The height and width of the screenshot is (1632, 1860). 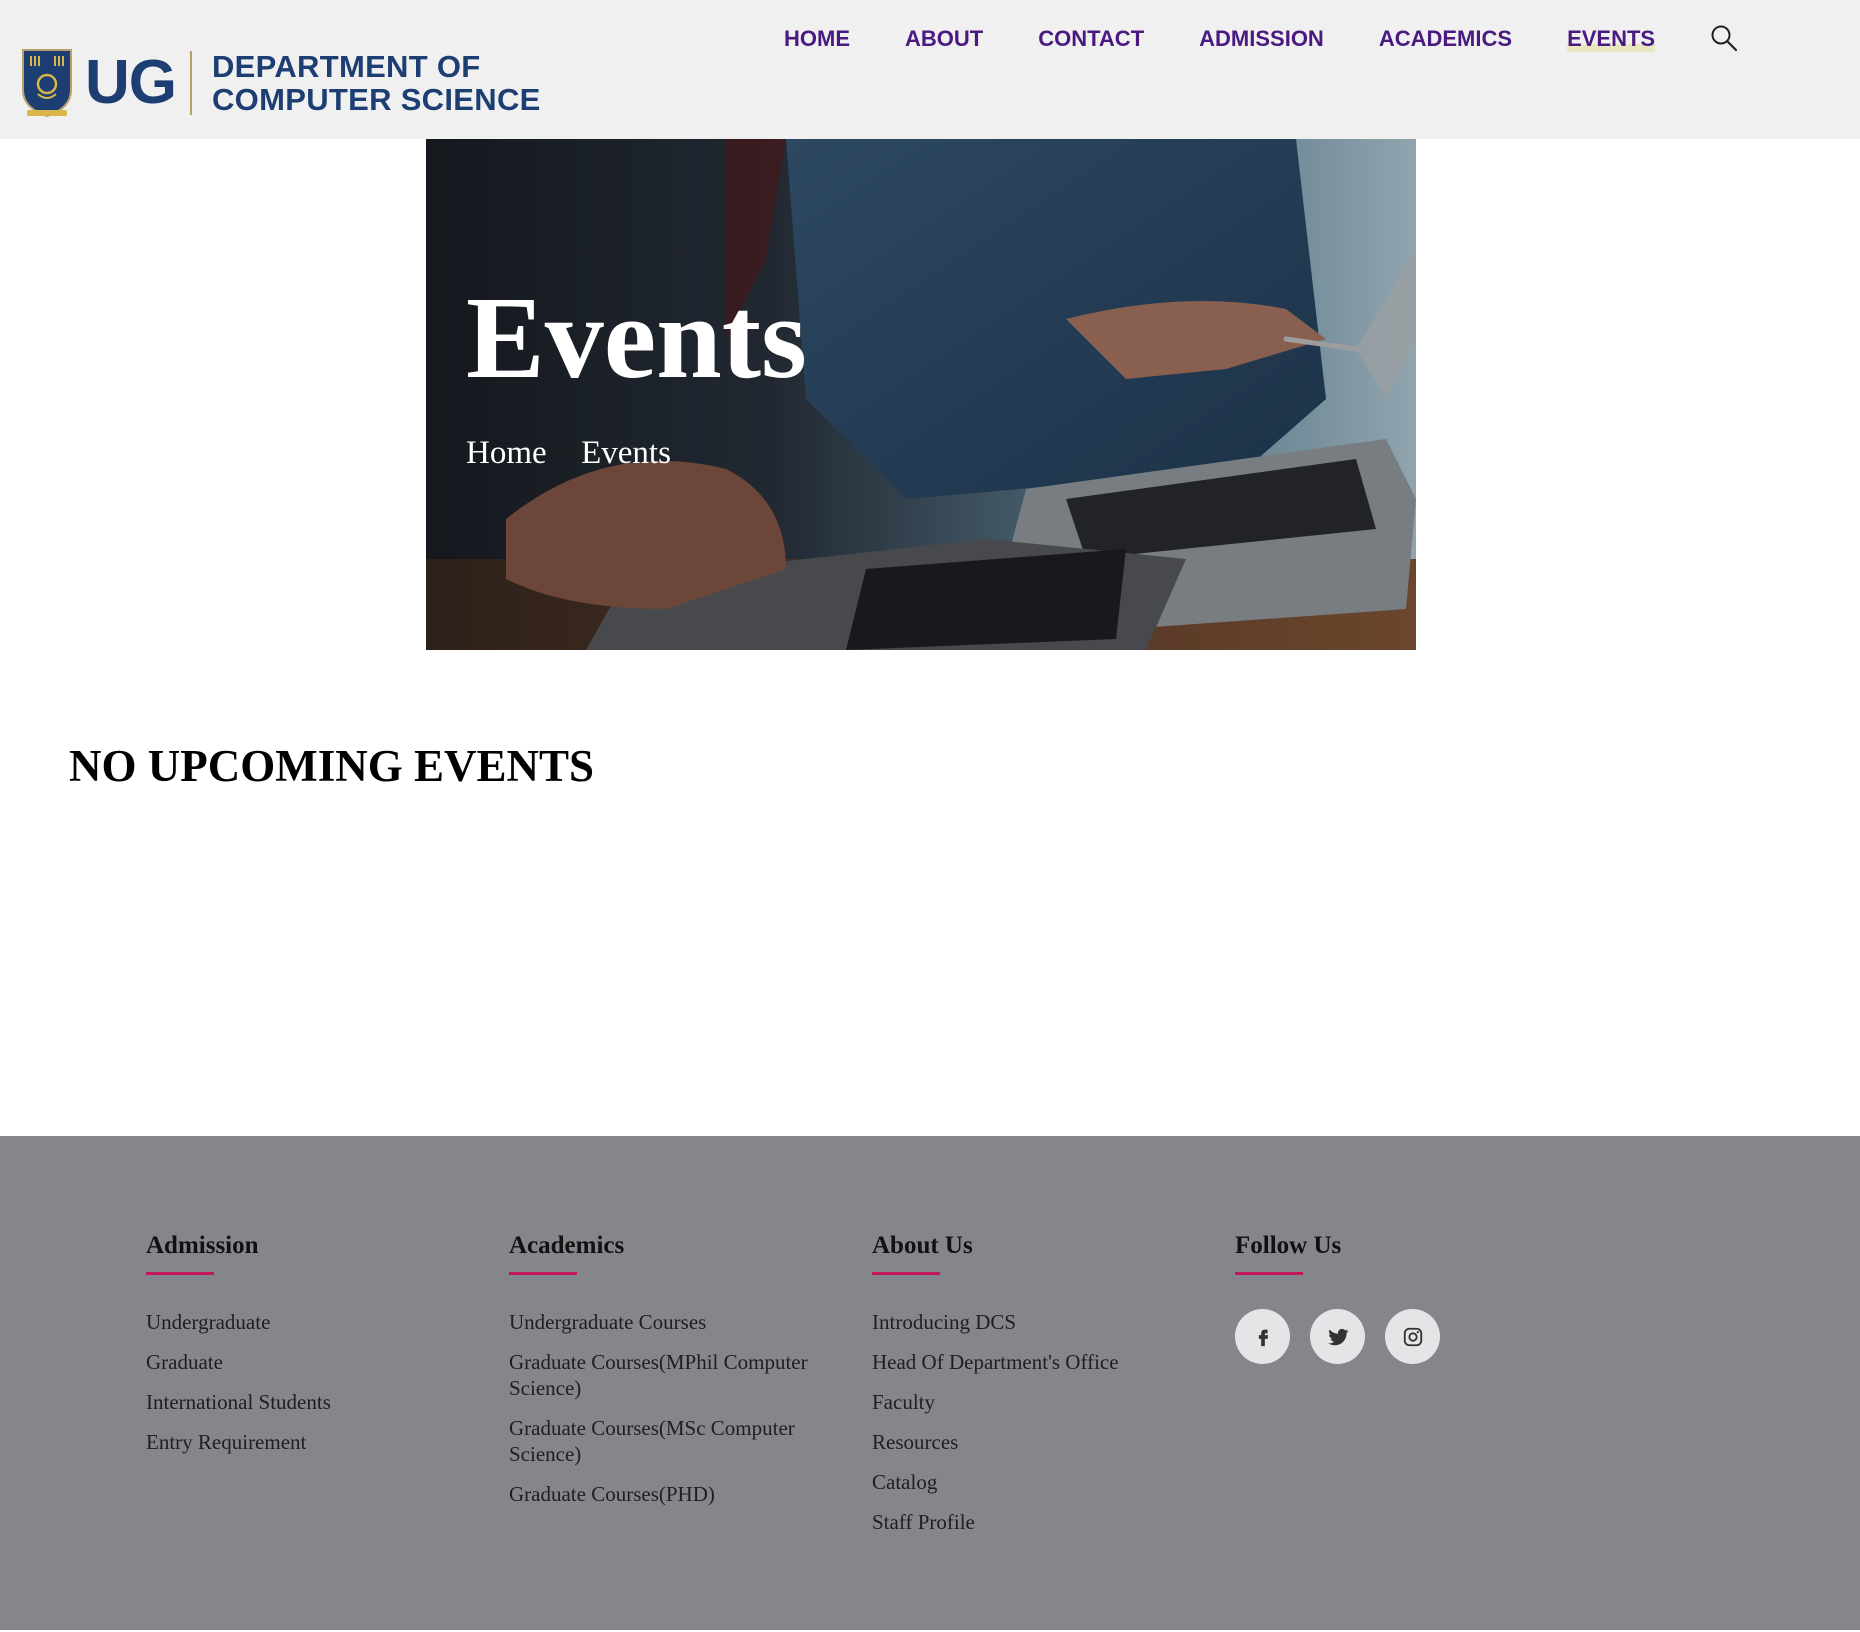 What do you see at coordinates (1724, 38) in the screenshot?
I see `search-icon` at bounding box center [1724, 38].